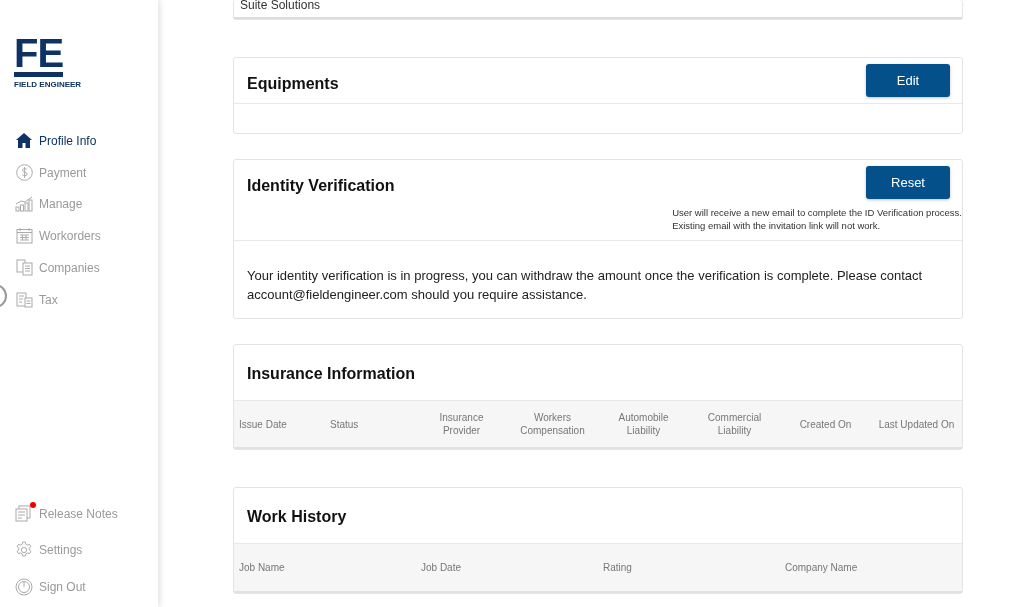  I want to click on verification-message: Your identity verification is in progress, you can withdraw the amount once the verification is complete. Please contact account@fieldengineer.com should you require assistance., so click(585, 285).